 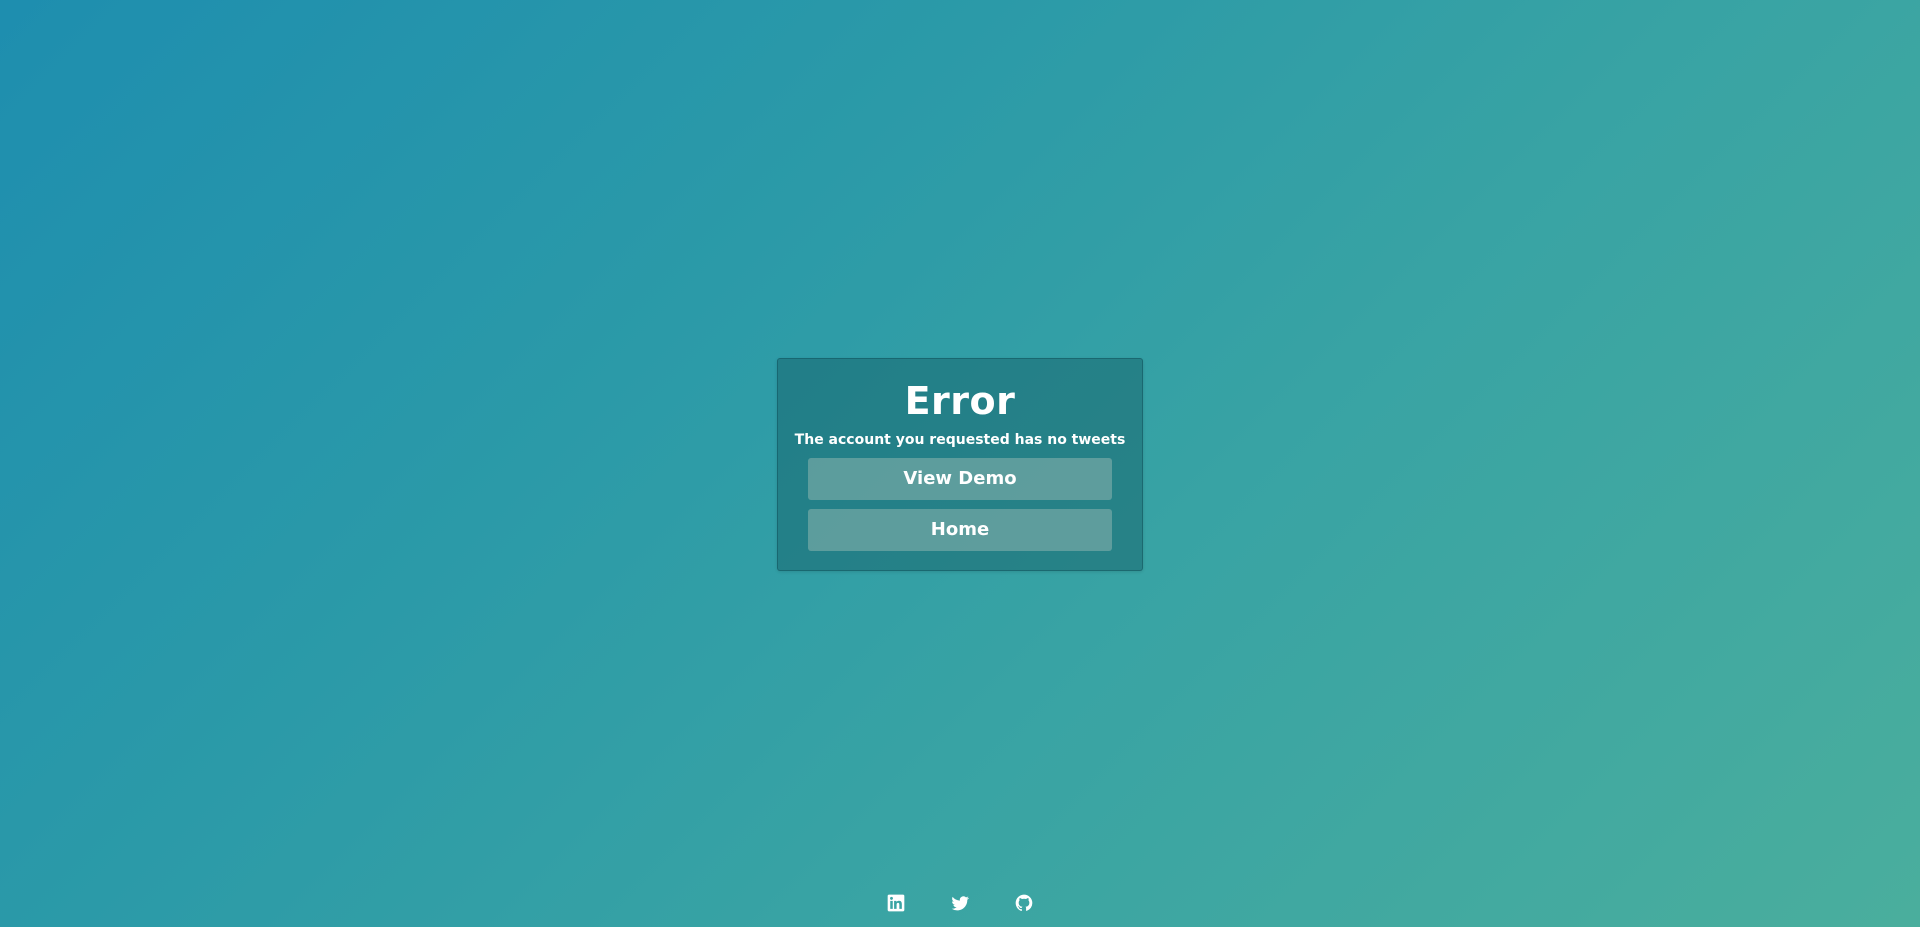 What do you see at coordinates (960, 478) in the screenshot?
I see `view-demo-button: View Demo` at bounding box center [960, 478].